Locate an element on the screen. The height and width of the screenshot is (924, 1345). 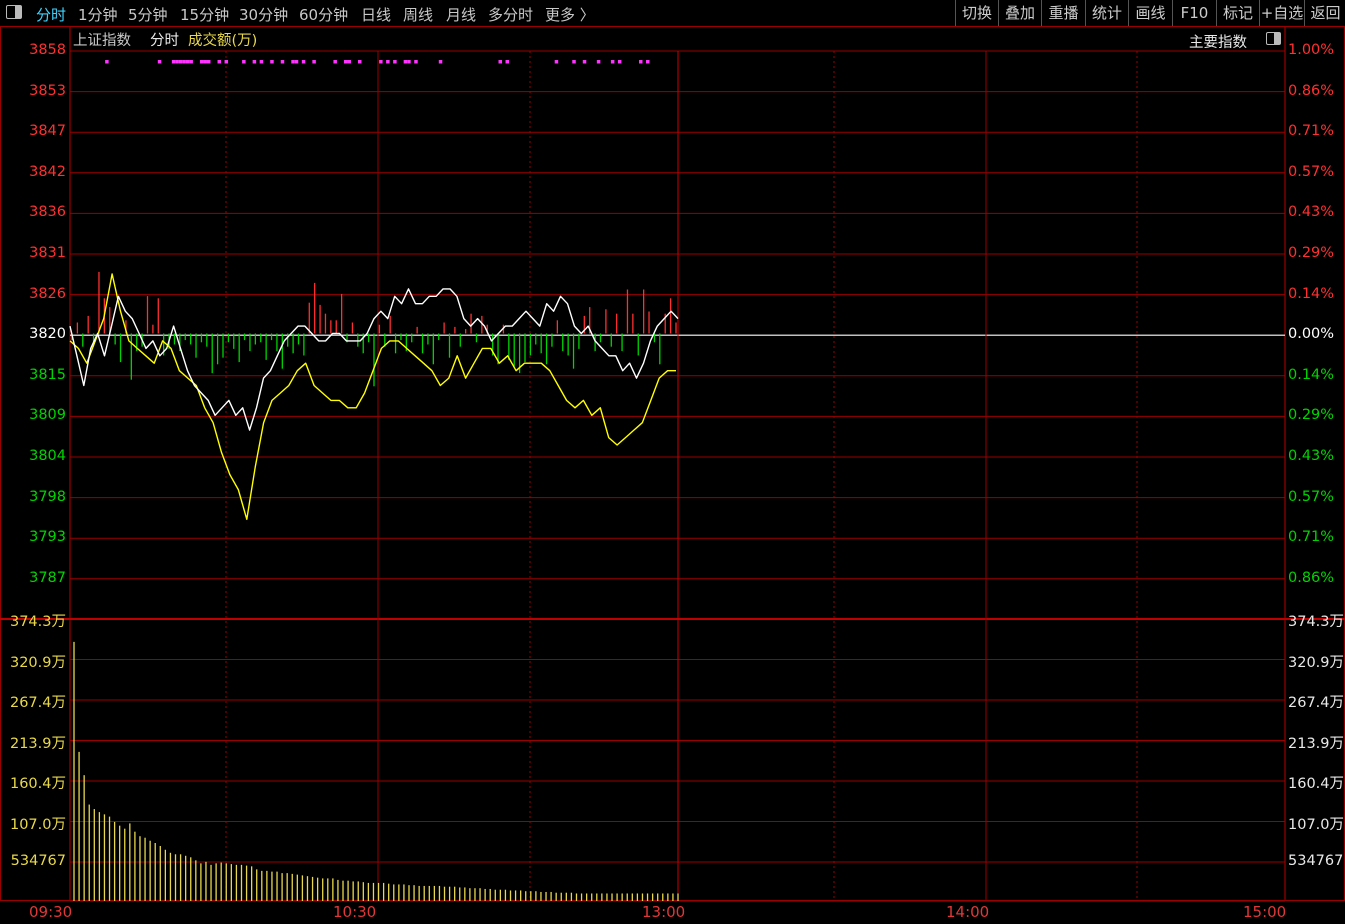
avg-price-line is located at coordinates (372, 396).